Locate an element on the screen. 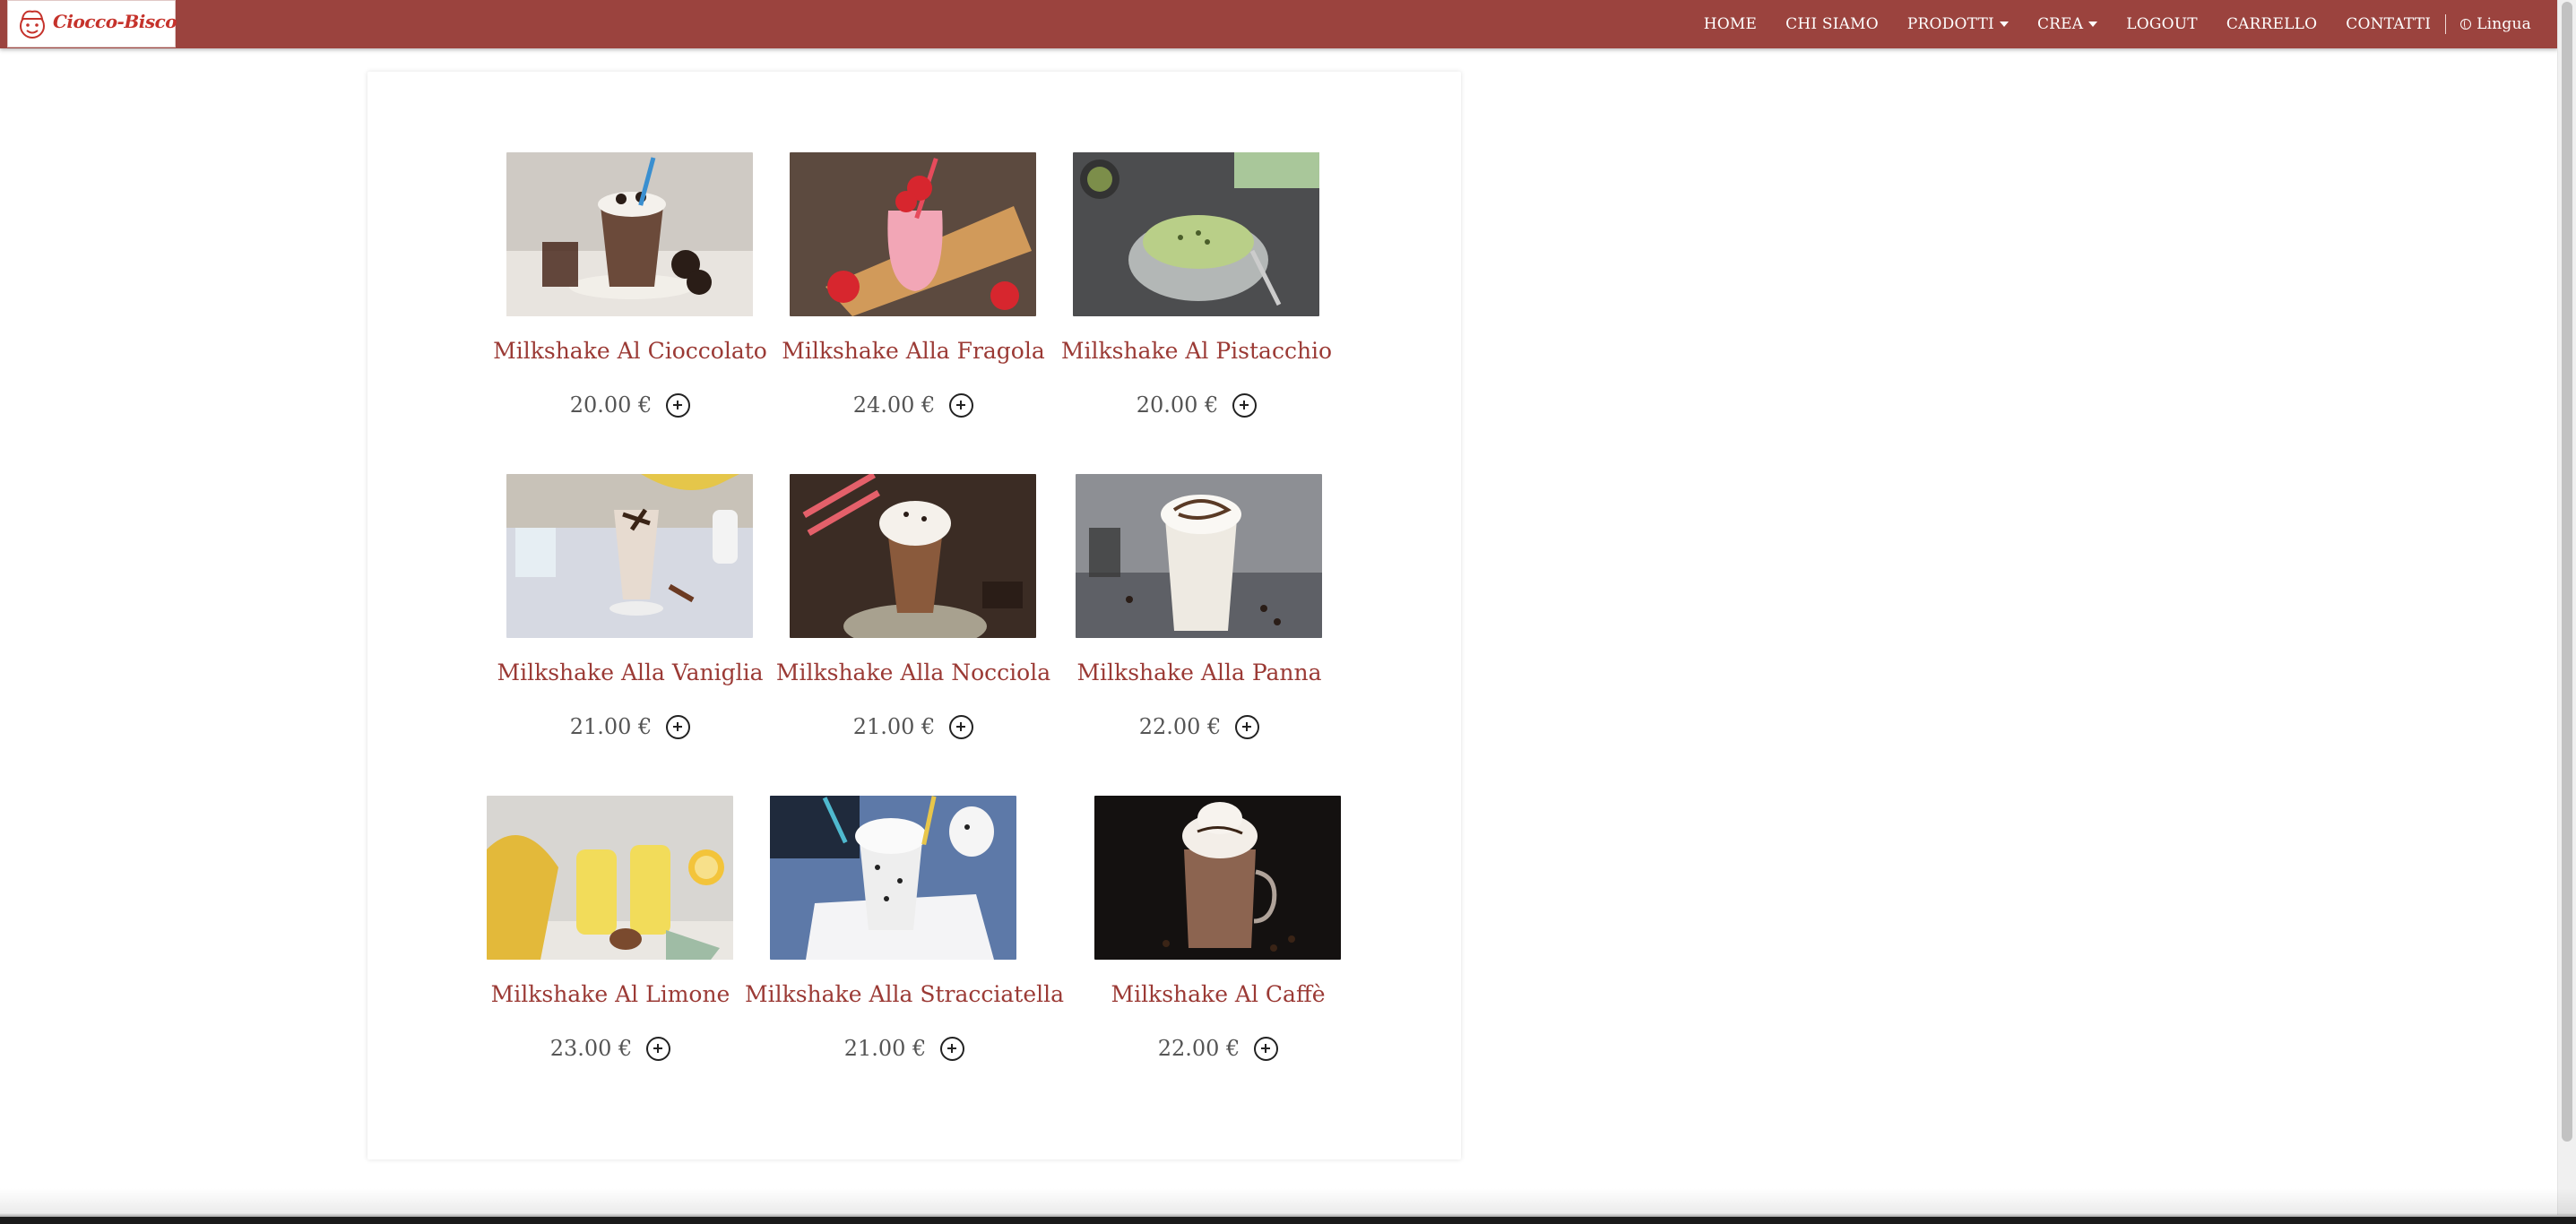 The width and height of the screenshot is (2576, 1224). nav-prodotti-dropdown: PRODOTTI is located at coordinates (1958, 24).